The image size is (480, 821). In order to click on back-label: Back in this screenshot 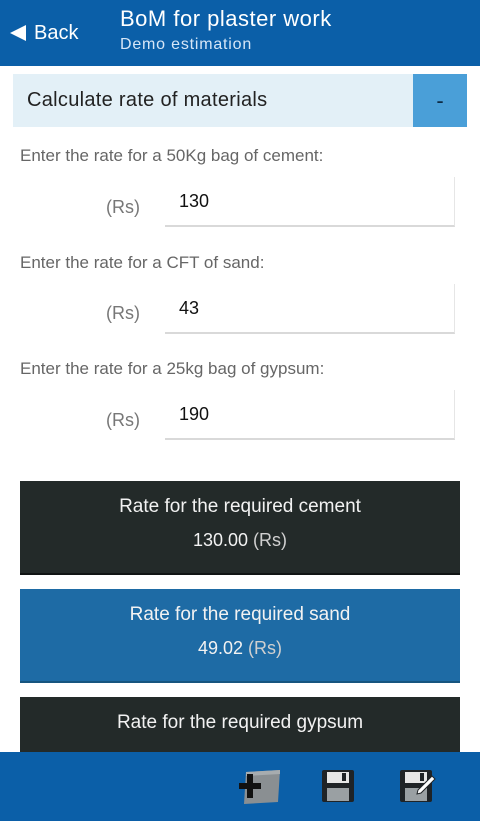, I will do `click(56, 32)`.